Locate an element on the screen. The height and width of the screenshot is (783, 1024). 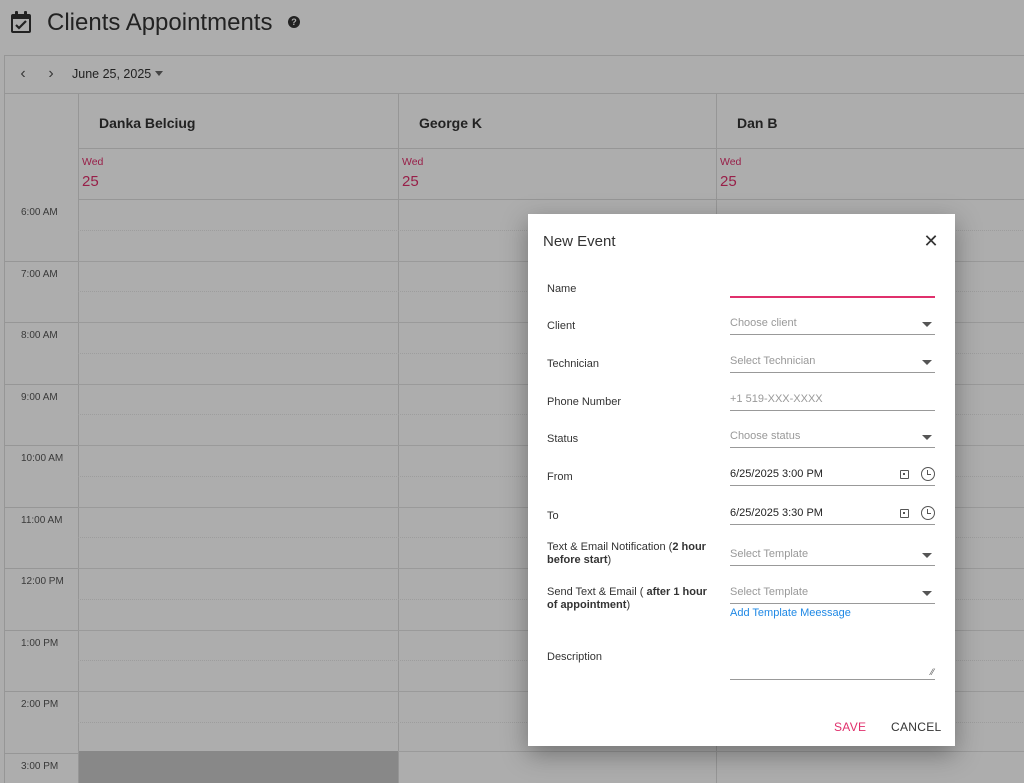
notification-template-select: Select Template is located at coordinates (832, 555).